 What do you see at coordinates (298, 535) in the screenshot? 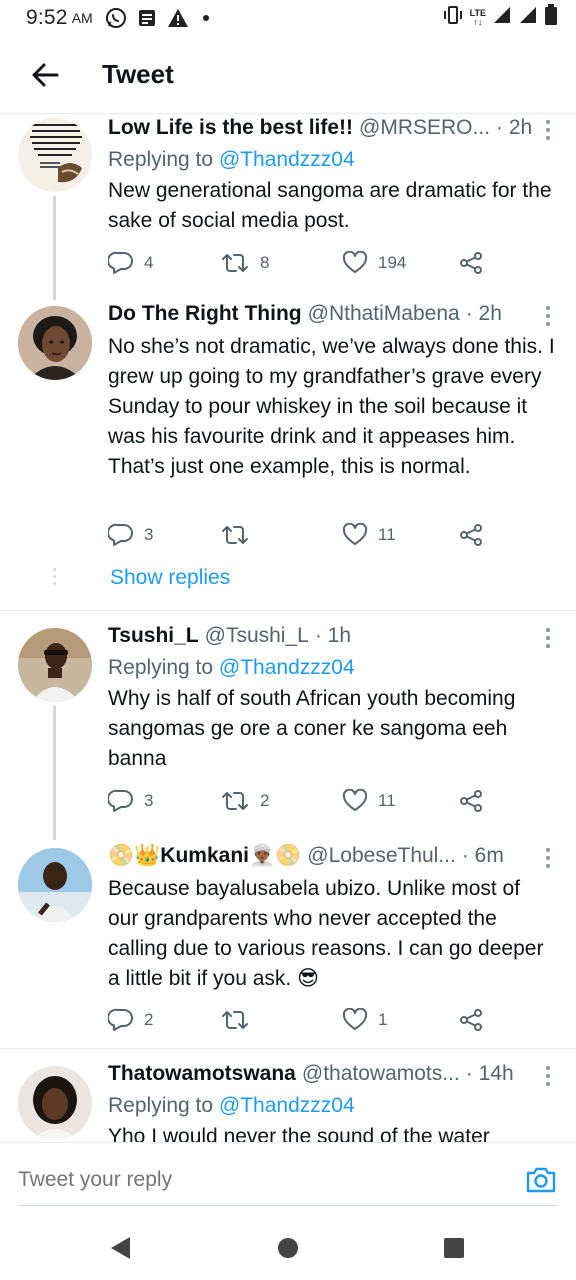
I see `tweet-actions: 3 11` at bounding box center [298, 535].